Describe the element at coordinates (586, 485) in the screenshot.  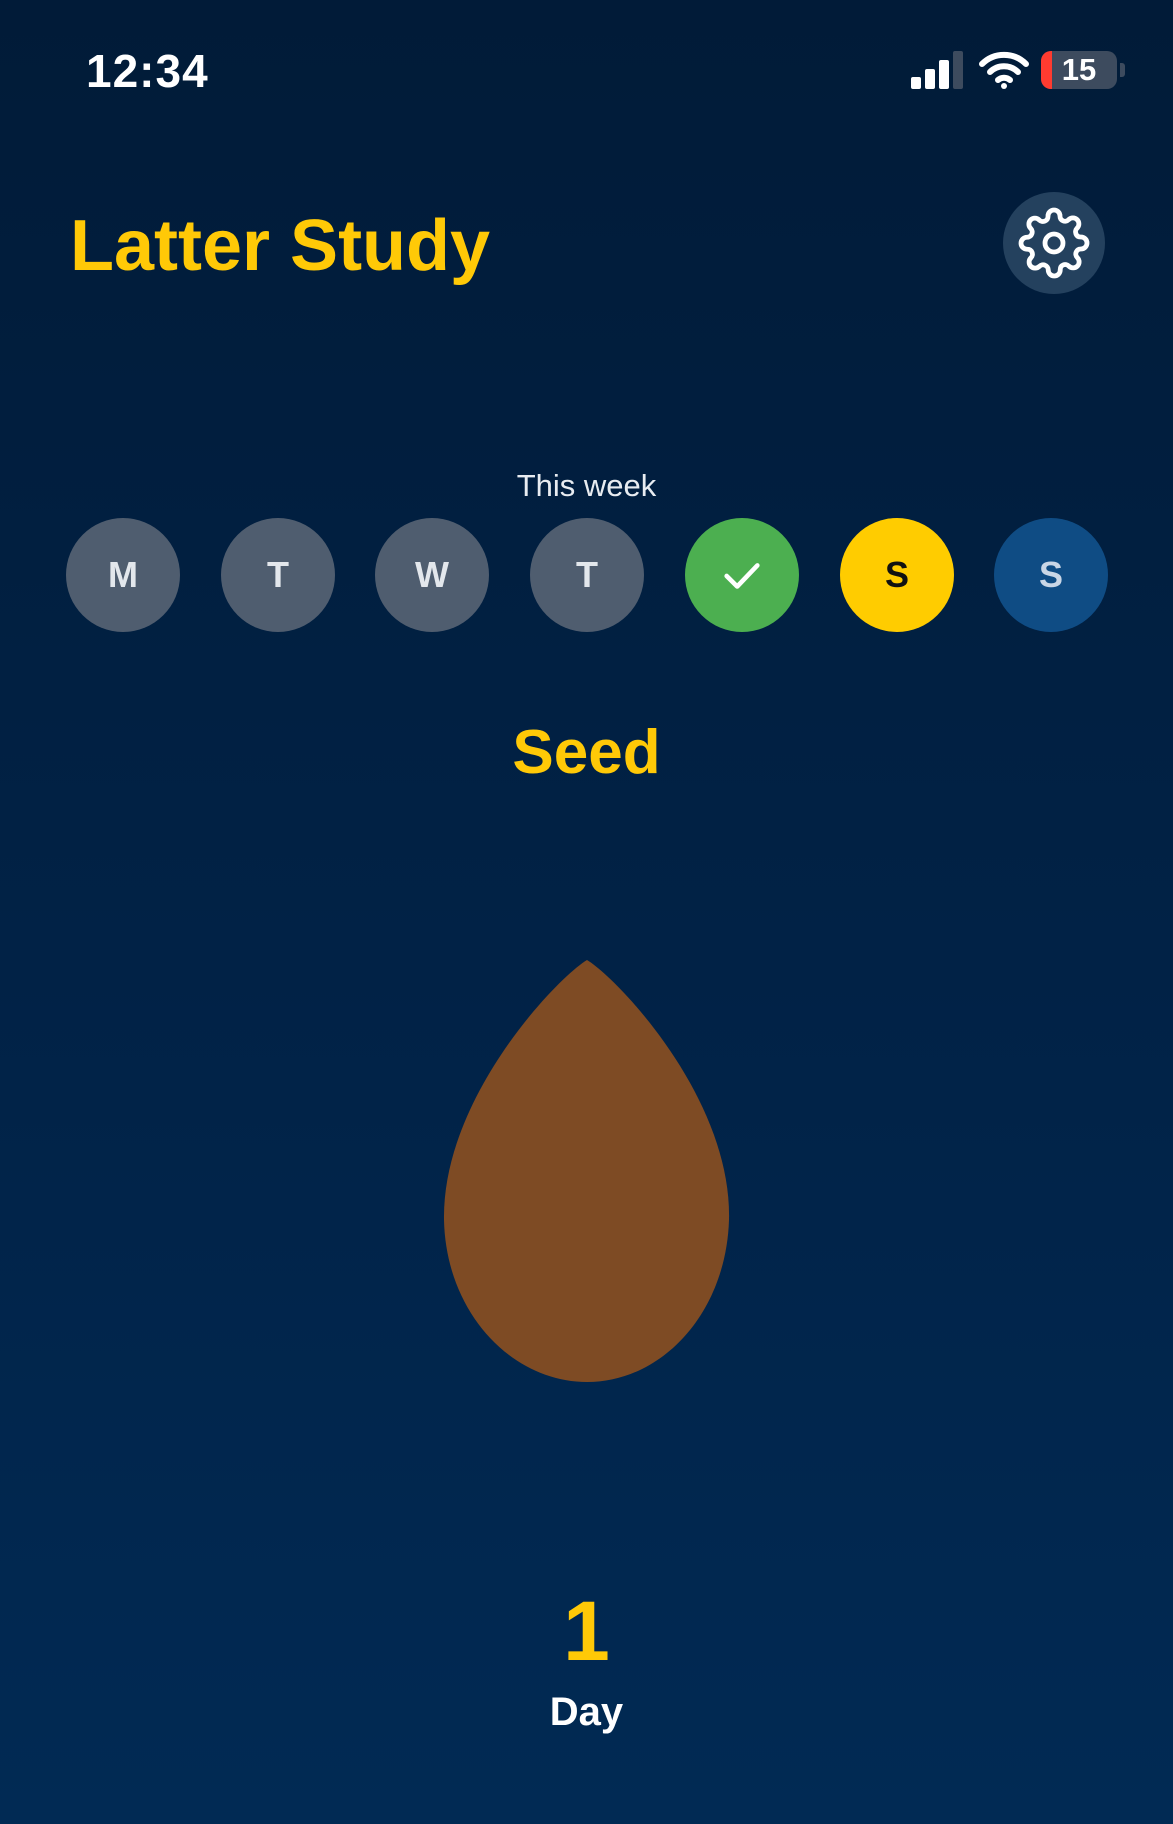
I see `week-label: This week` at that location.